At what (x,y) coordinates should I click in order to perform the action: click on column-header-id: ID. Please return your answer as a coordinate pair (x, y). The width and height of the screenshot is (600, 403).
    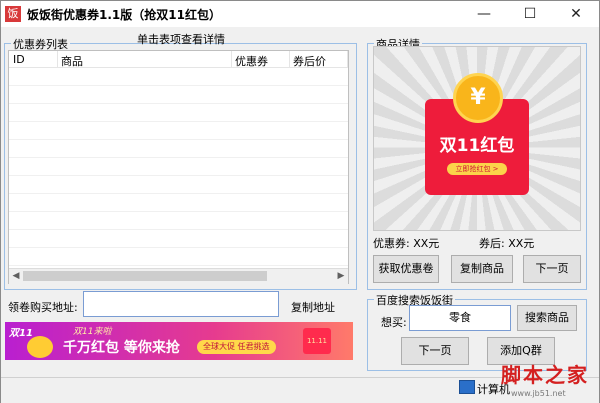
    Looking at the image, I should click on (19, 59).